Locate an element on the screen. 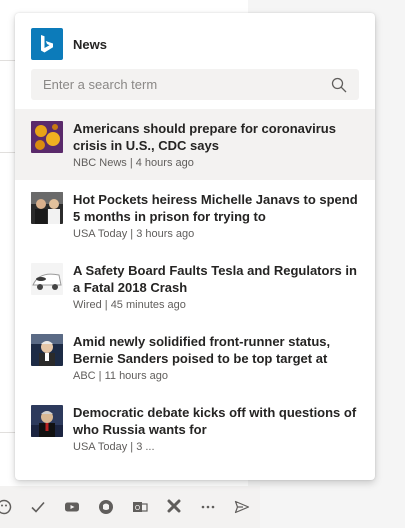 The height and width of the screenshot is (528, 405). search-icon is located at coordinates (339, 85).